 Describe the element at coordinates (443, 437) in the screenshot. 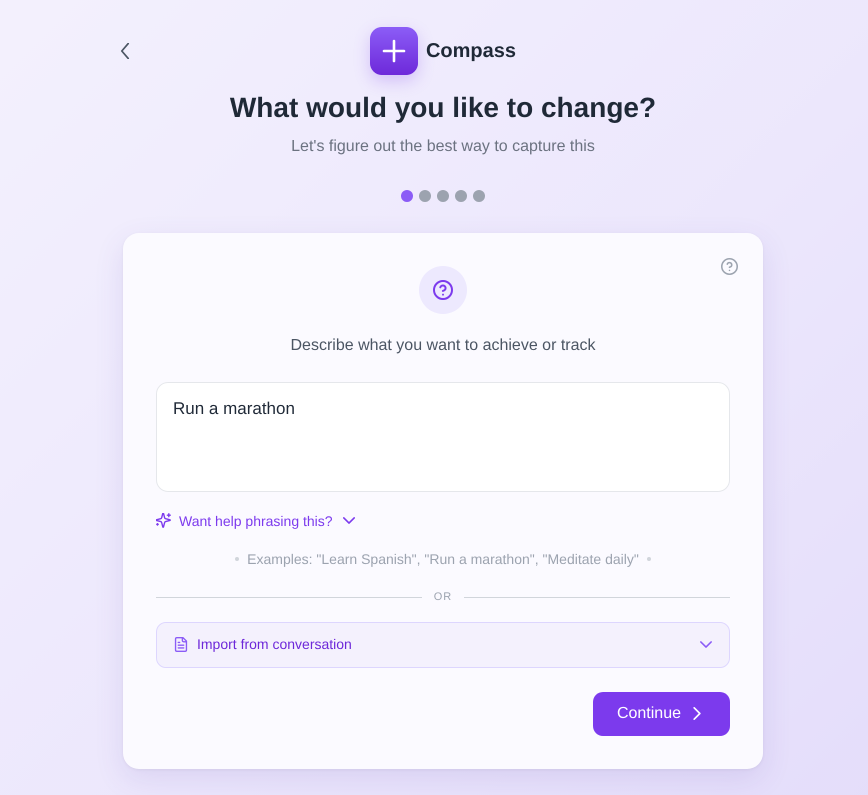

I see `answer-field: Run a marathon` at that location.